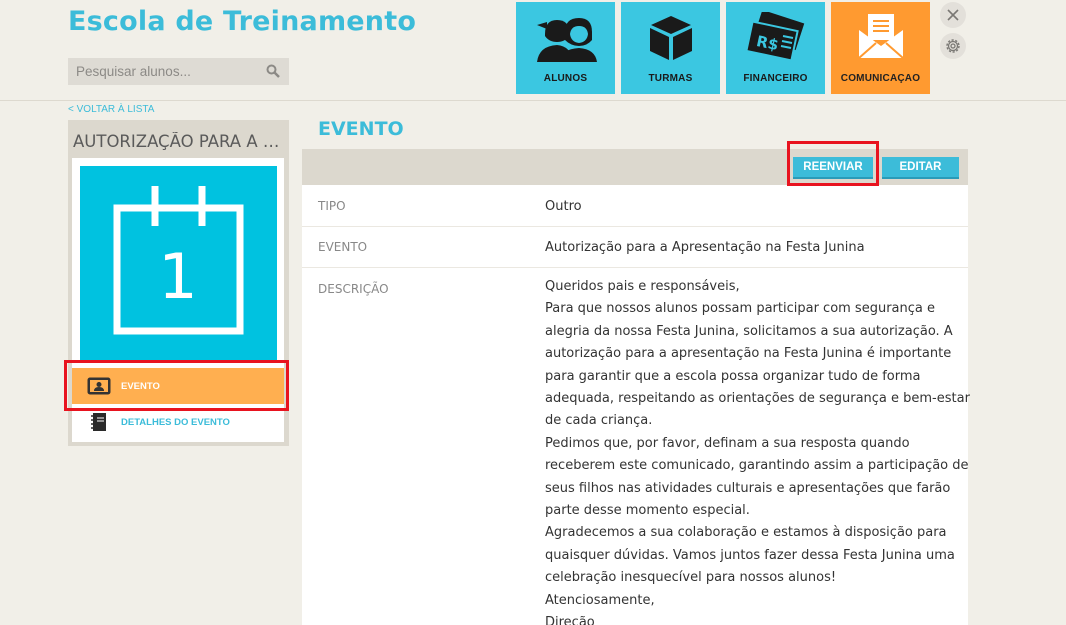 The image size is (1066, 625). I want to click on sidebar-item-label: DETALHES DO EVENTO, so click(175, 422).